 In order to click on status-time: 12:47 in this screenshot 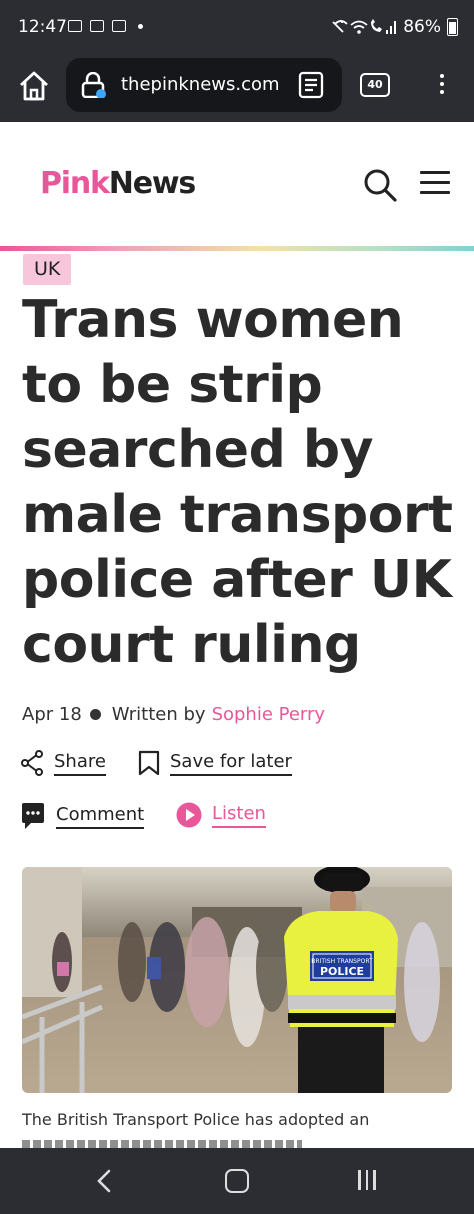, I will do `click(42, 27)`.